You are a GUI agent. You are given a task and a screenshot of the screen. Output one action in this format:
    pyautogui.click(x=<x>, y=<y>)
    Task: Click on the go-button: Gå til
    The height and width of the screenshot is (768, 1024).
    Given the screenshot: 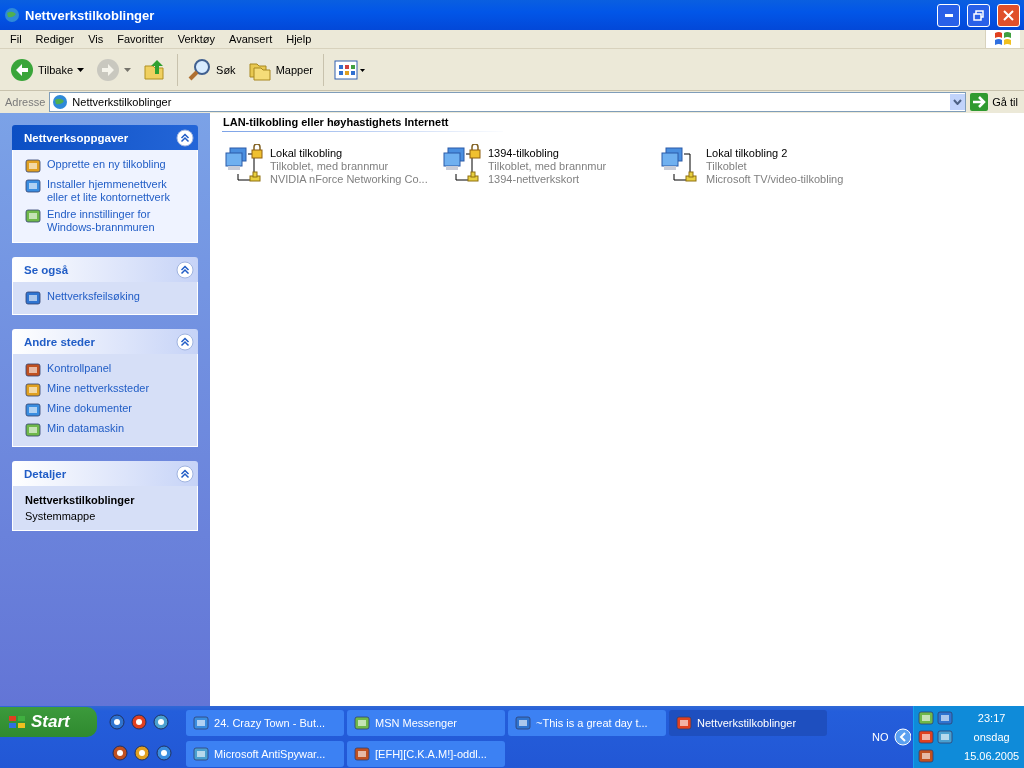 What is the action you would take?
    pyautogui.click(x=996, y=102)
    